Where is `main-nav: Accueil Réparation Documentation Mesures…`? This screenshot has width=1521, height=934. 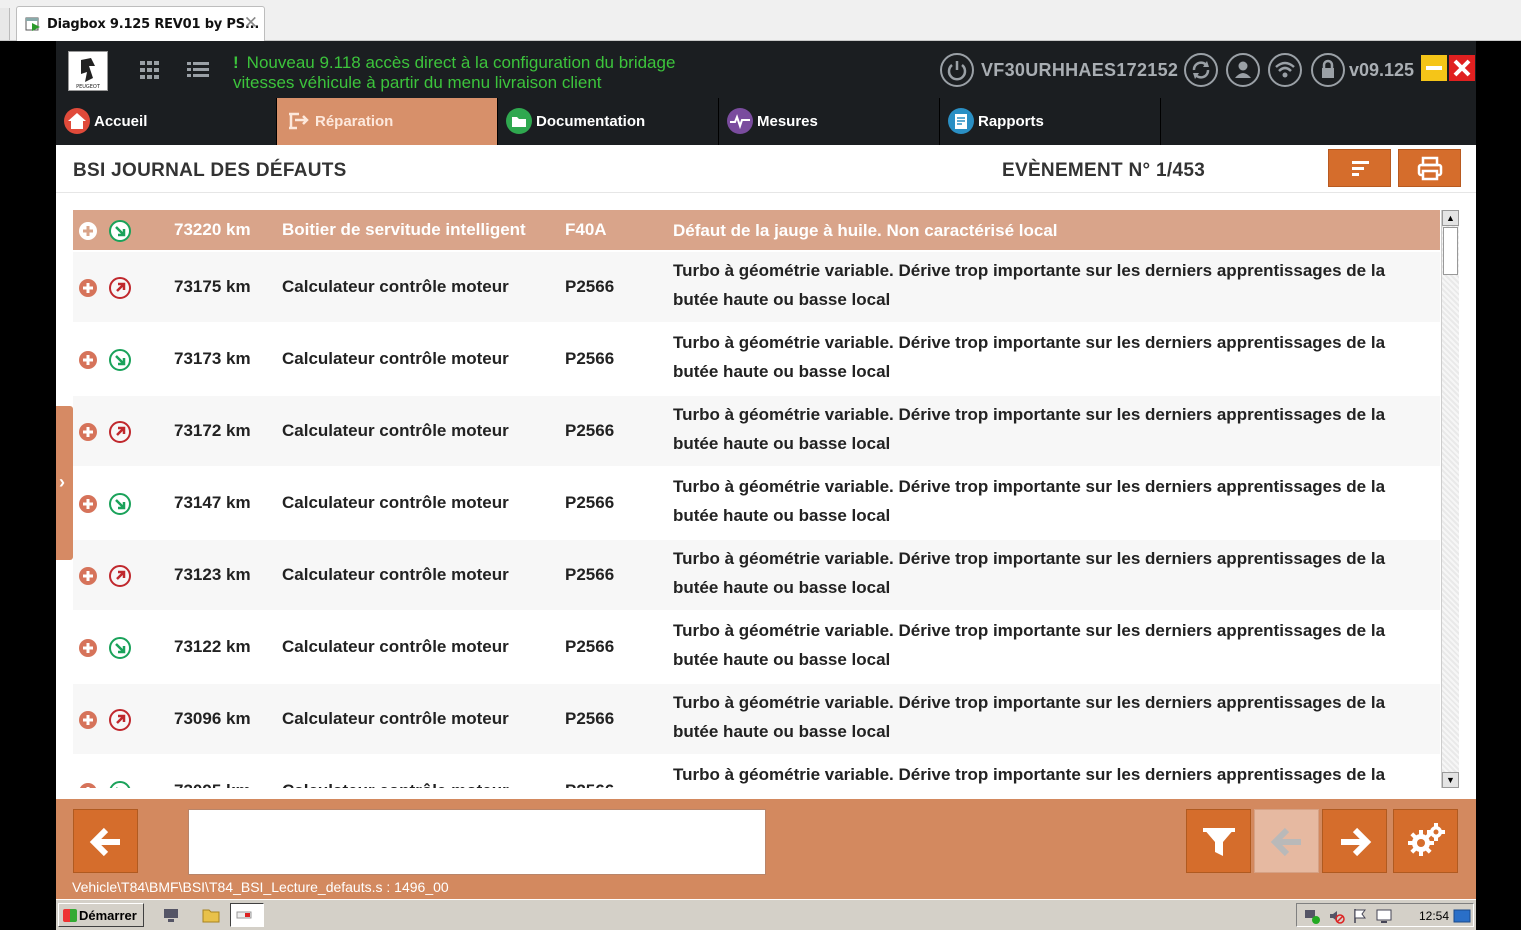
main-nav: Accueil Réparation Documentation Mesures… is located at coordinates (766, 121).